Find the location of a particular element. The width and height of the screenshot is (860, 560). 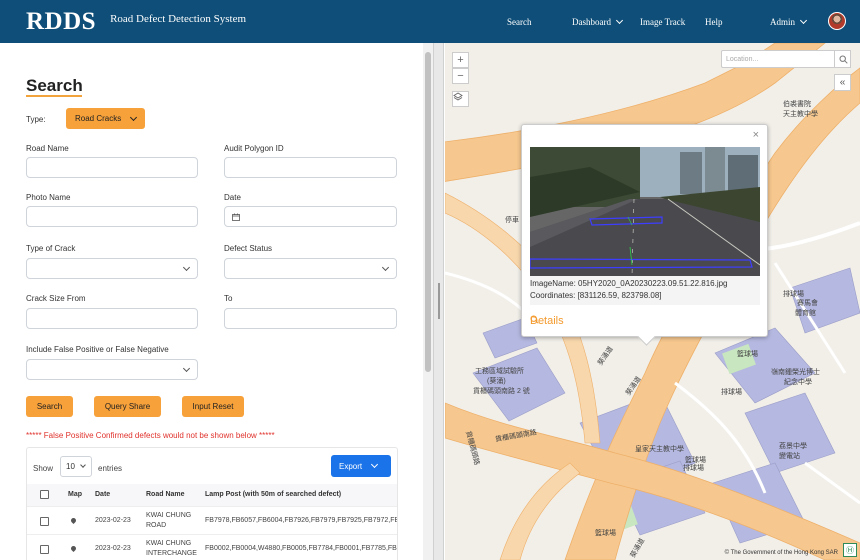

col-date: Date is located at coordinates (102, 494).